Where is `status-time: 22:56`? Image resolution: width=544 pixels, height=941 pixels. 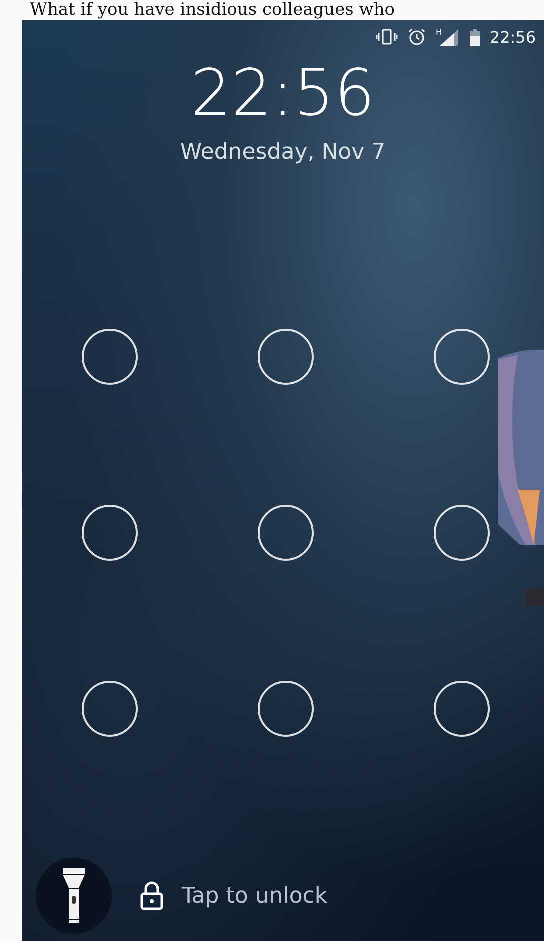 status-time: 22:56 is located at coordinates (513, 37).